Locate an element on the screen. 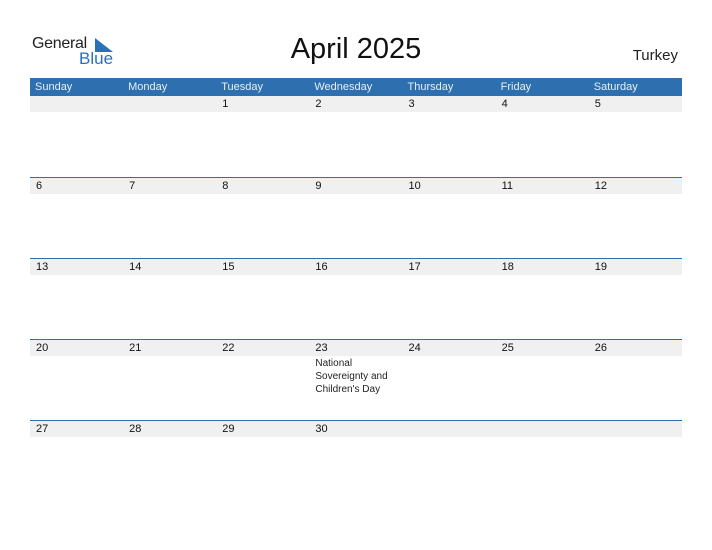 The image size is (712, 550). day-cell: 19 is located at coordinates (635, 267).